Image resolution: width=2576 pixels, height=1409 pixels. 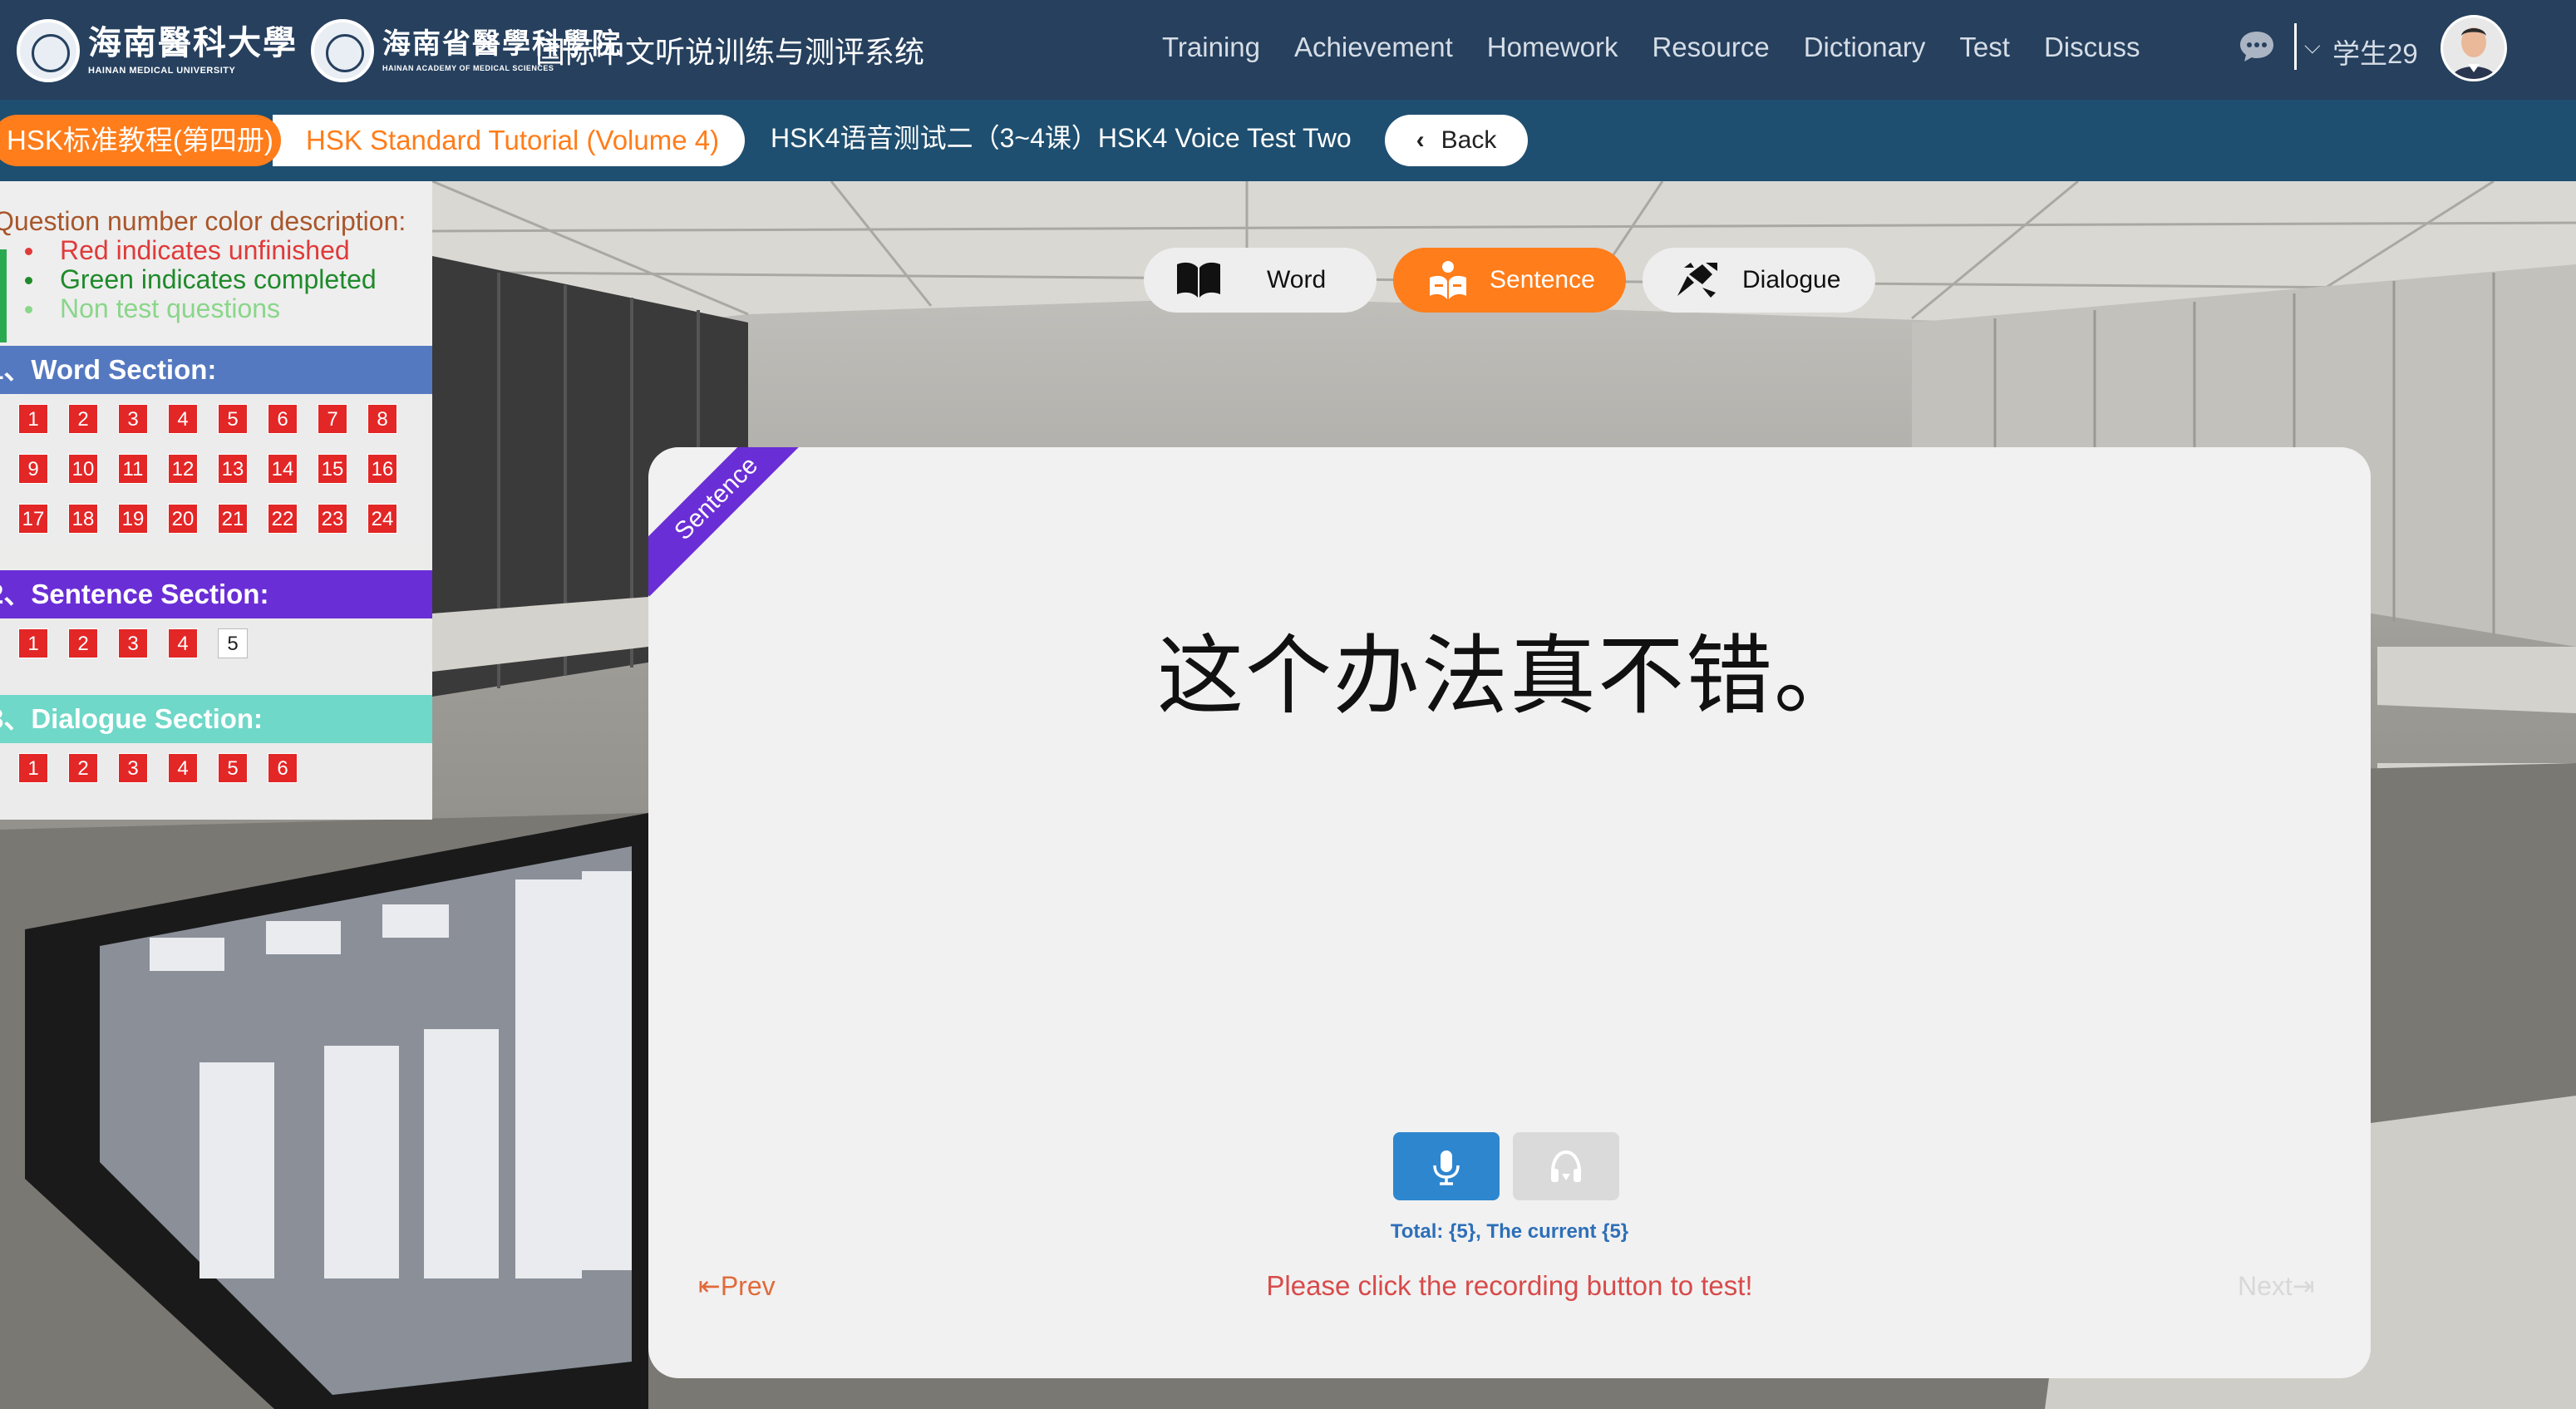 What do you see at coordinates (83, 519) in the screenshot?
I see `word-question-18: 18` at bounding box center [83, 519].